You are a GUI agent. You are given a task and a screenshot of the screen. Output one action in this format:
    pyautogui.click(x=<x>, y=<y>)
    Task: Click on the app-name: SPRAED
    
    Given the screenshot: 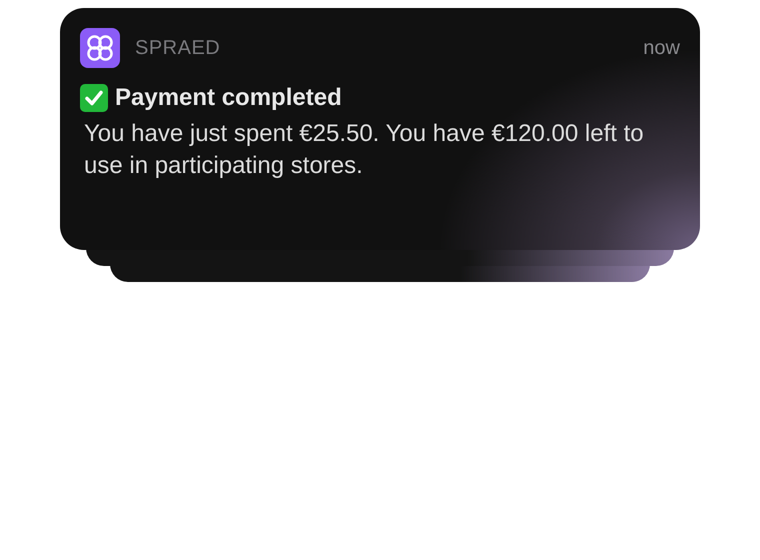 What is the action you would take?
    pyautogui.click(x=178, y=48)
    